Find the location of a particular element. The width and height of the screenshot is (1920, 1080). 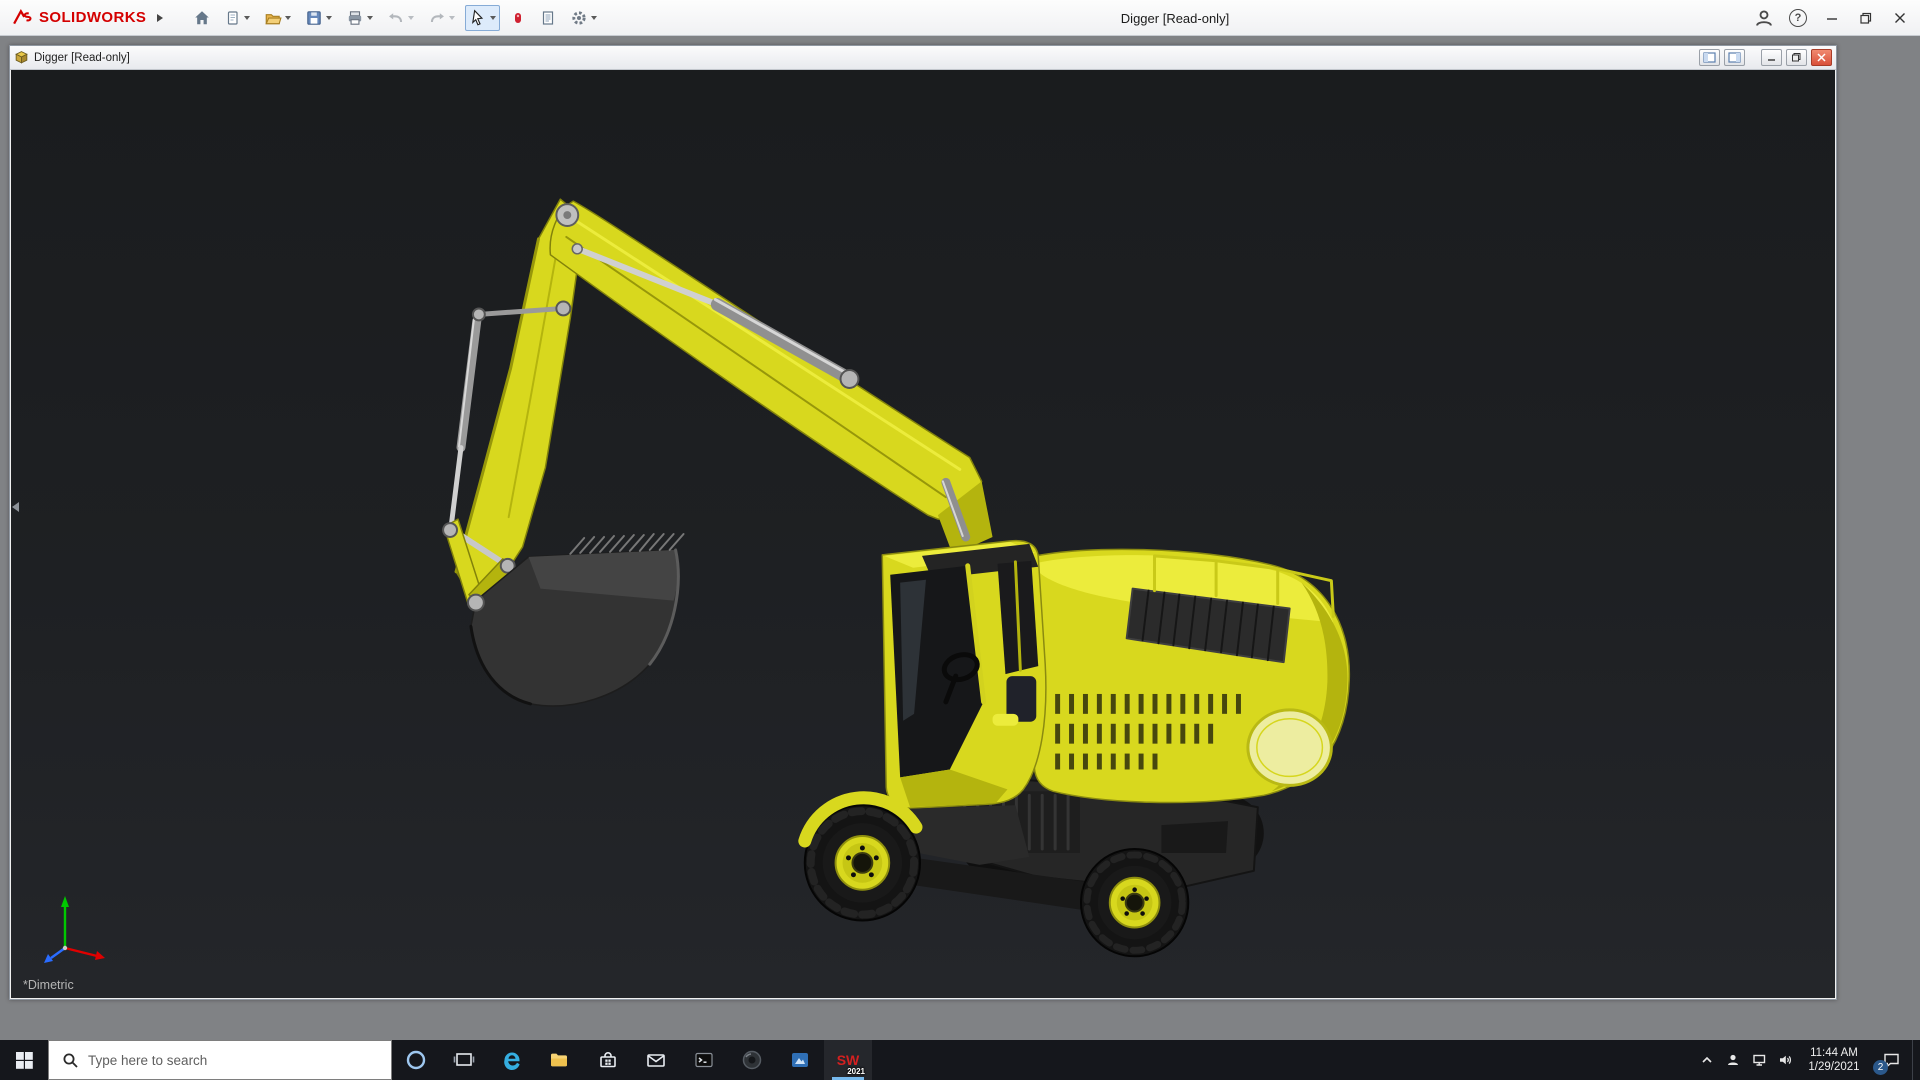

tray-network-button is located at coordinates (1759, 1060).